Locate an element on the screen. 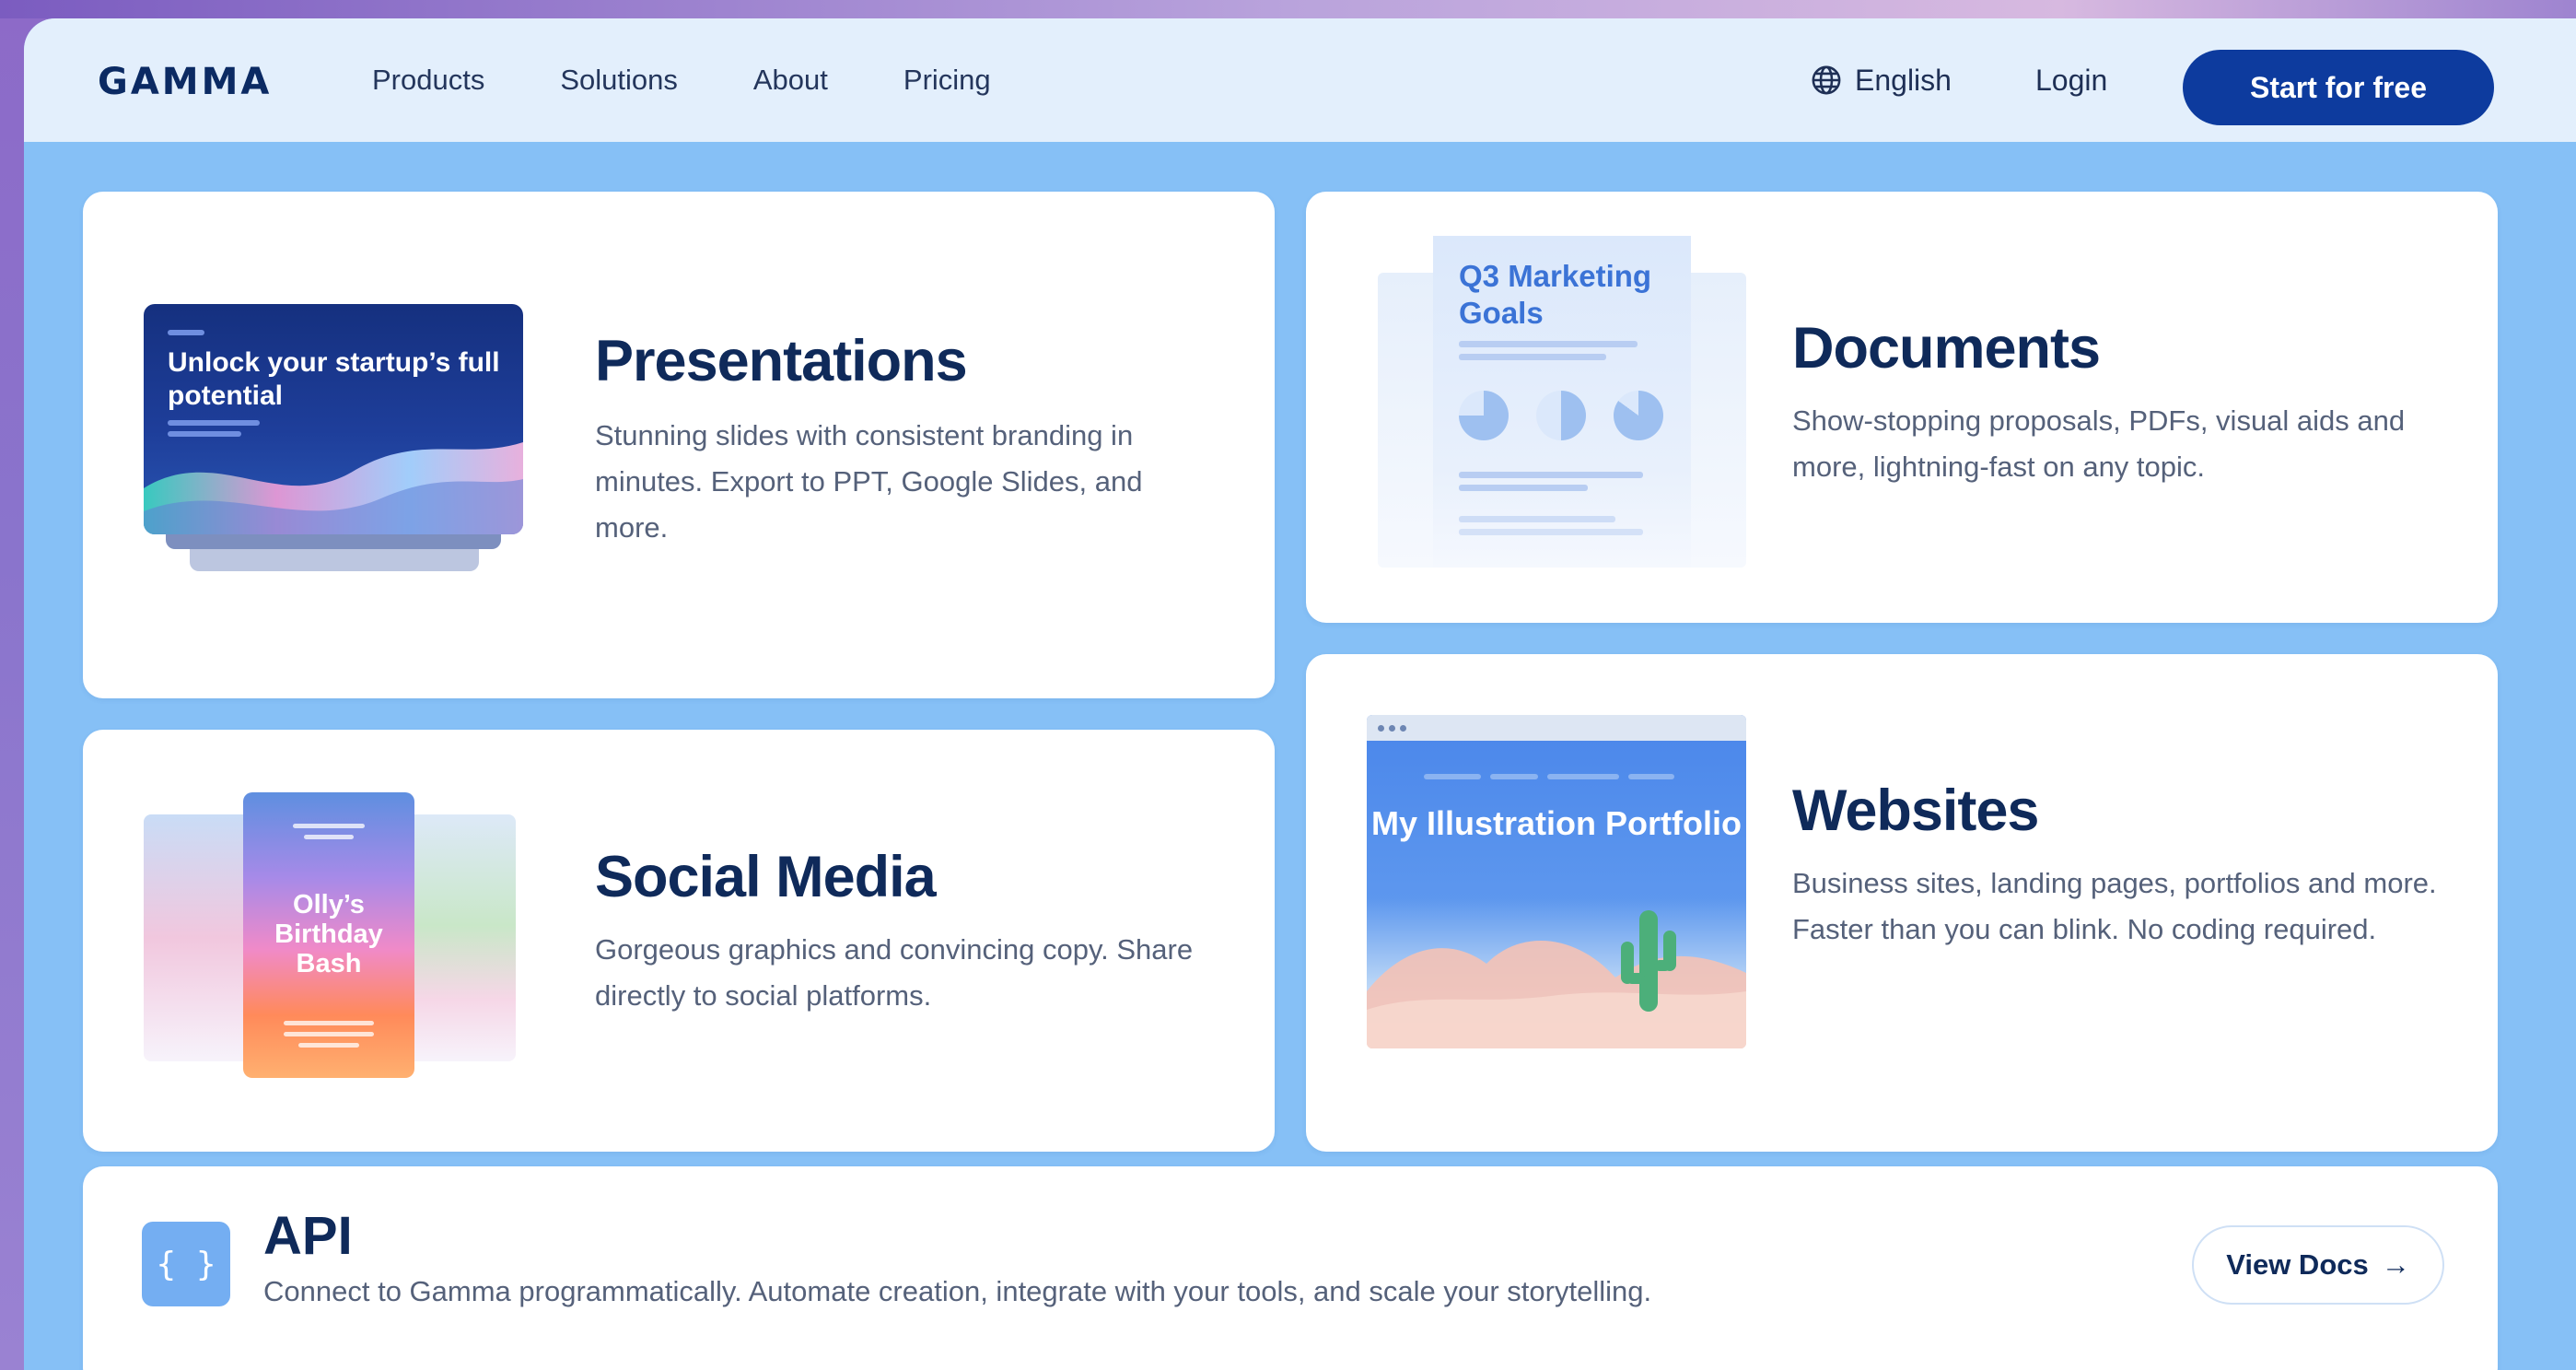 The width and height of the screenshot is (2576, 1370). websites-title: Websites is located at coordinates (1915, 811).